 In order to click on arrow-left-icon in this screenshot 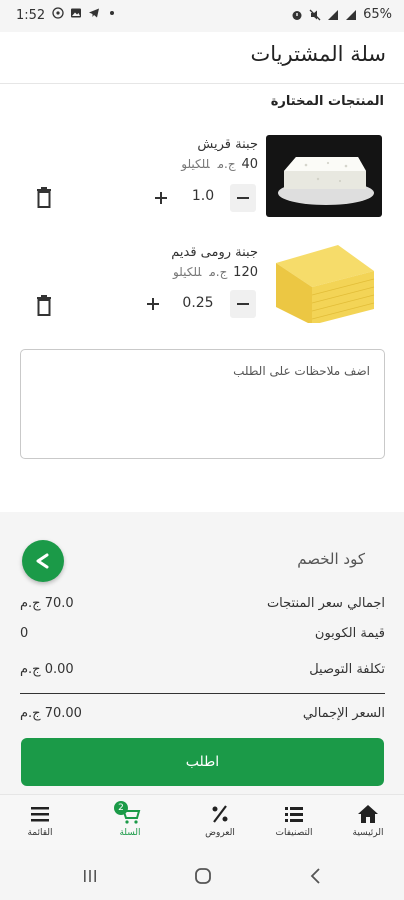, I will do `click(42, 561)`.